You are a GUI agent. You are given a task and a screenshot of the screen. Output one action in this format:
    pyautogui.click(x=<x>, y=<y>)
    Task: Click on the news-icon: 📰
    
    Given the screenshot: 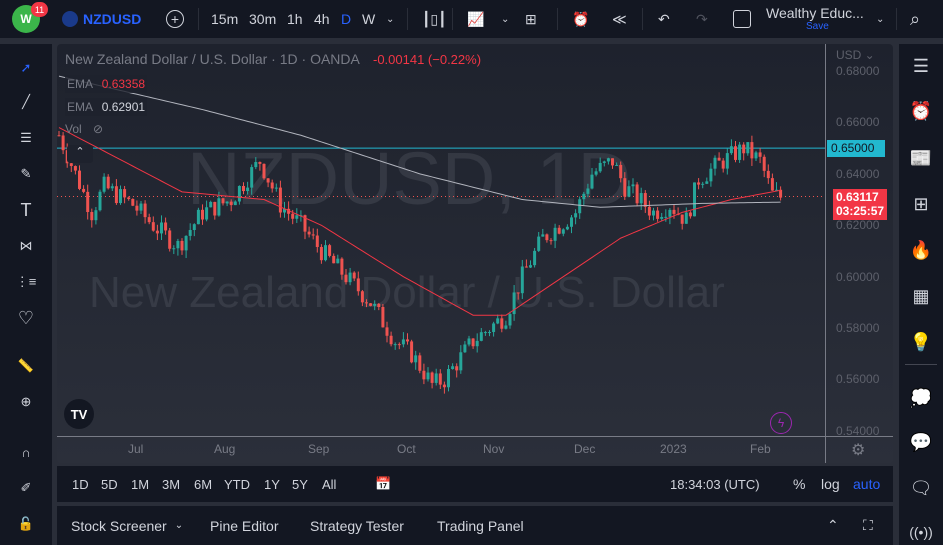 What is the action you would take?
    pyautogui.click(x=921, y=158)
    